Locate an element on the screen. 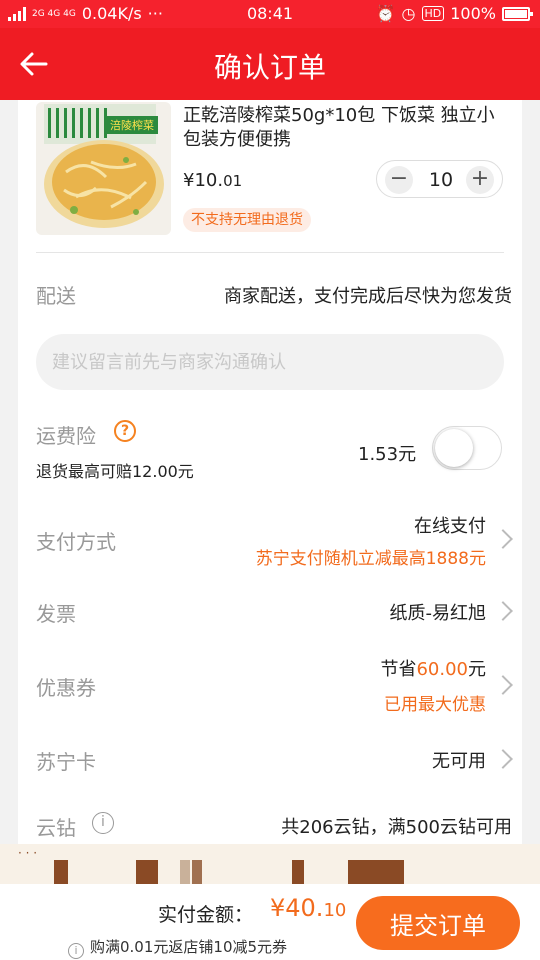 This screenshot has width=540, height=960. insurance-subtext: 退货最高可赔12.00元 is located at coordinates (115, 471).